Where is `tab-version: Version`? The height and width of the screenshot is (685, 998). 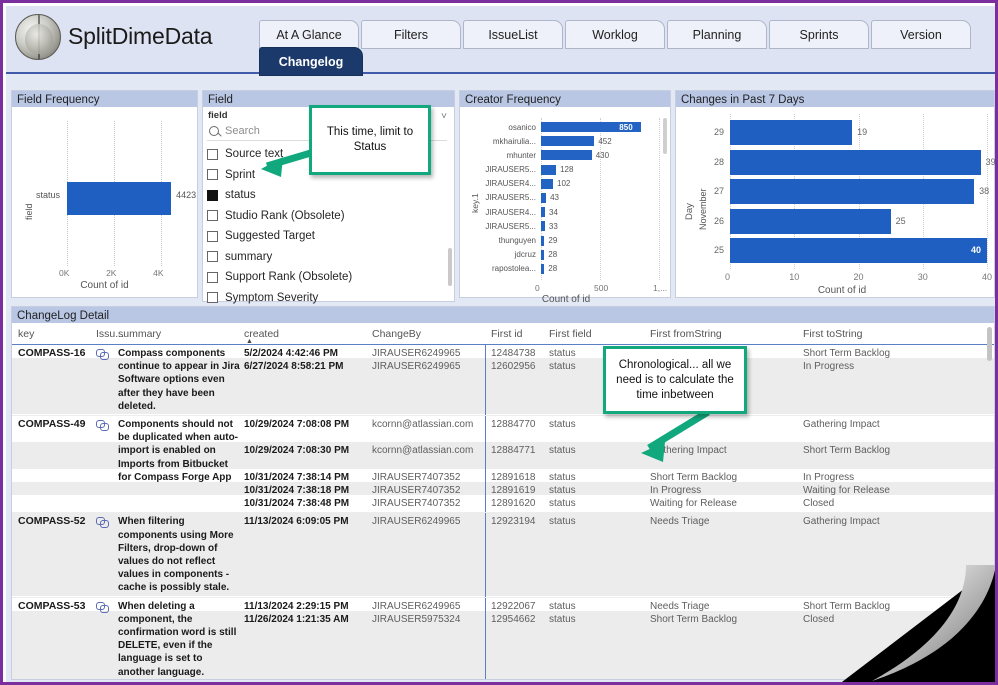
tab-version: Version is located at coordinates (921, 34).